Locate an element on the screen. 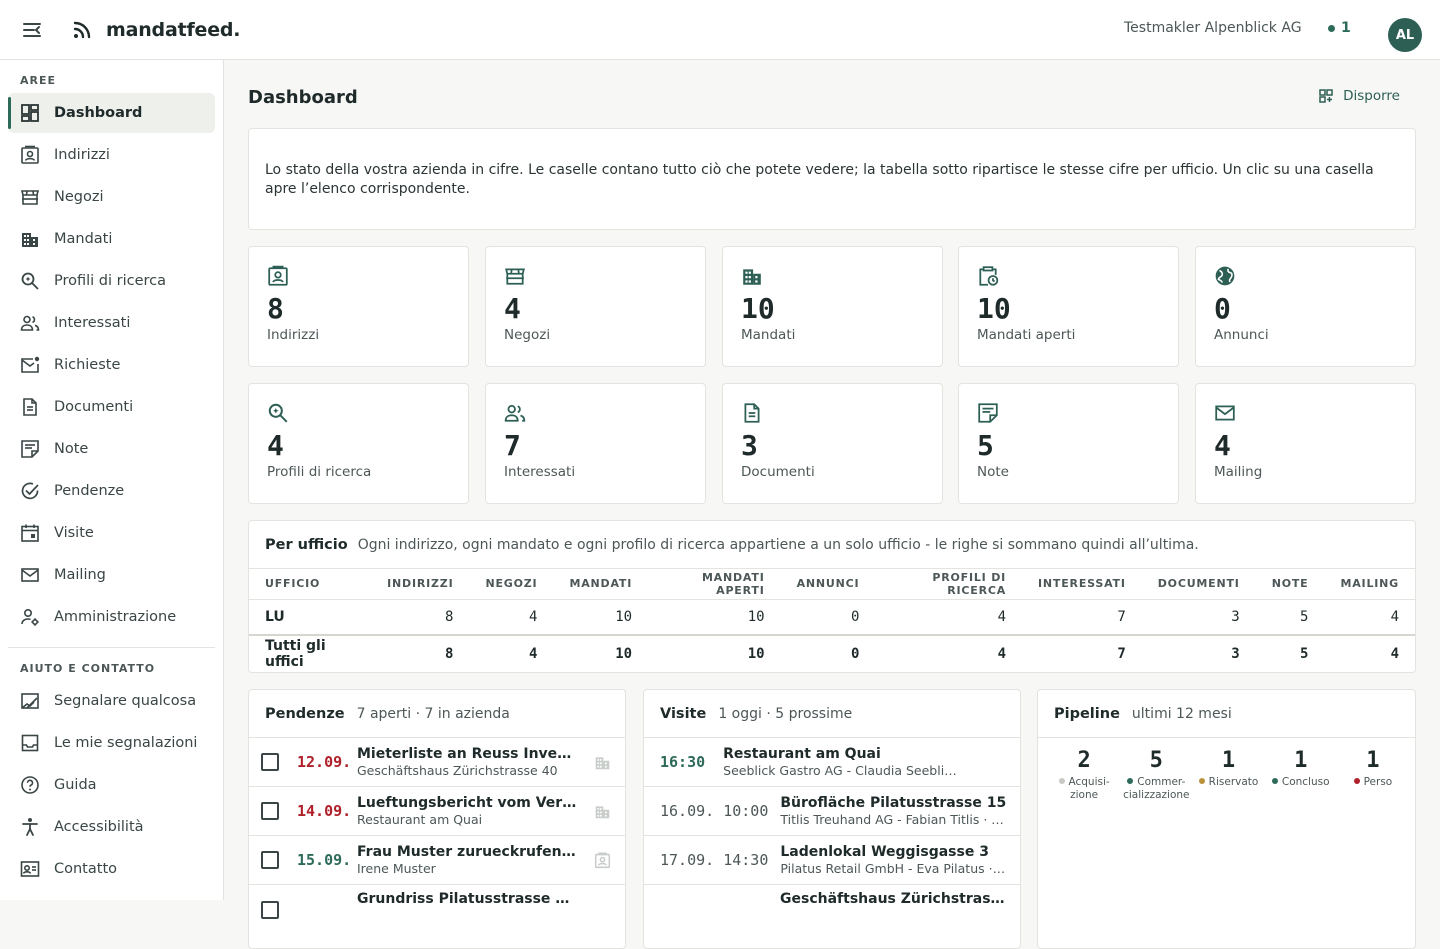 The height and width of the screenshot is (949, 1440). page-title: Dashboard is located at coordinates (303, 97).